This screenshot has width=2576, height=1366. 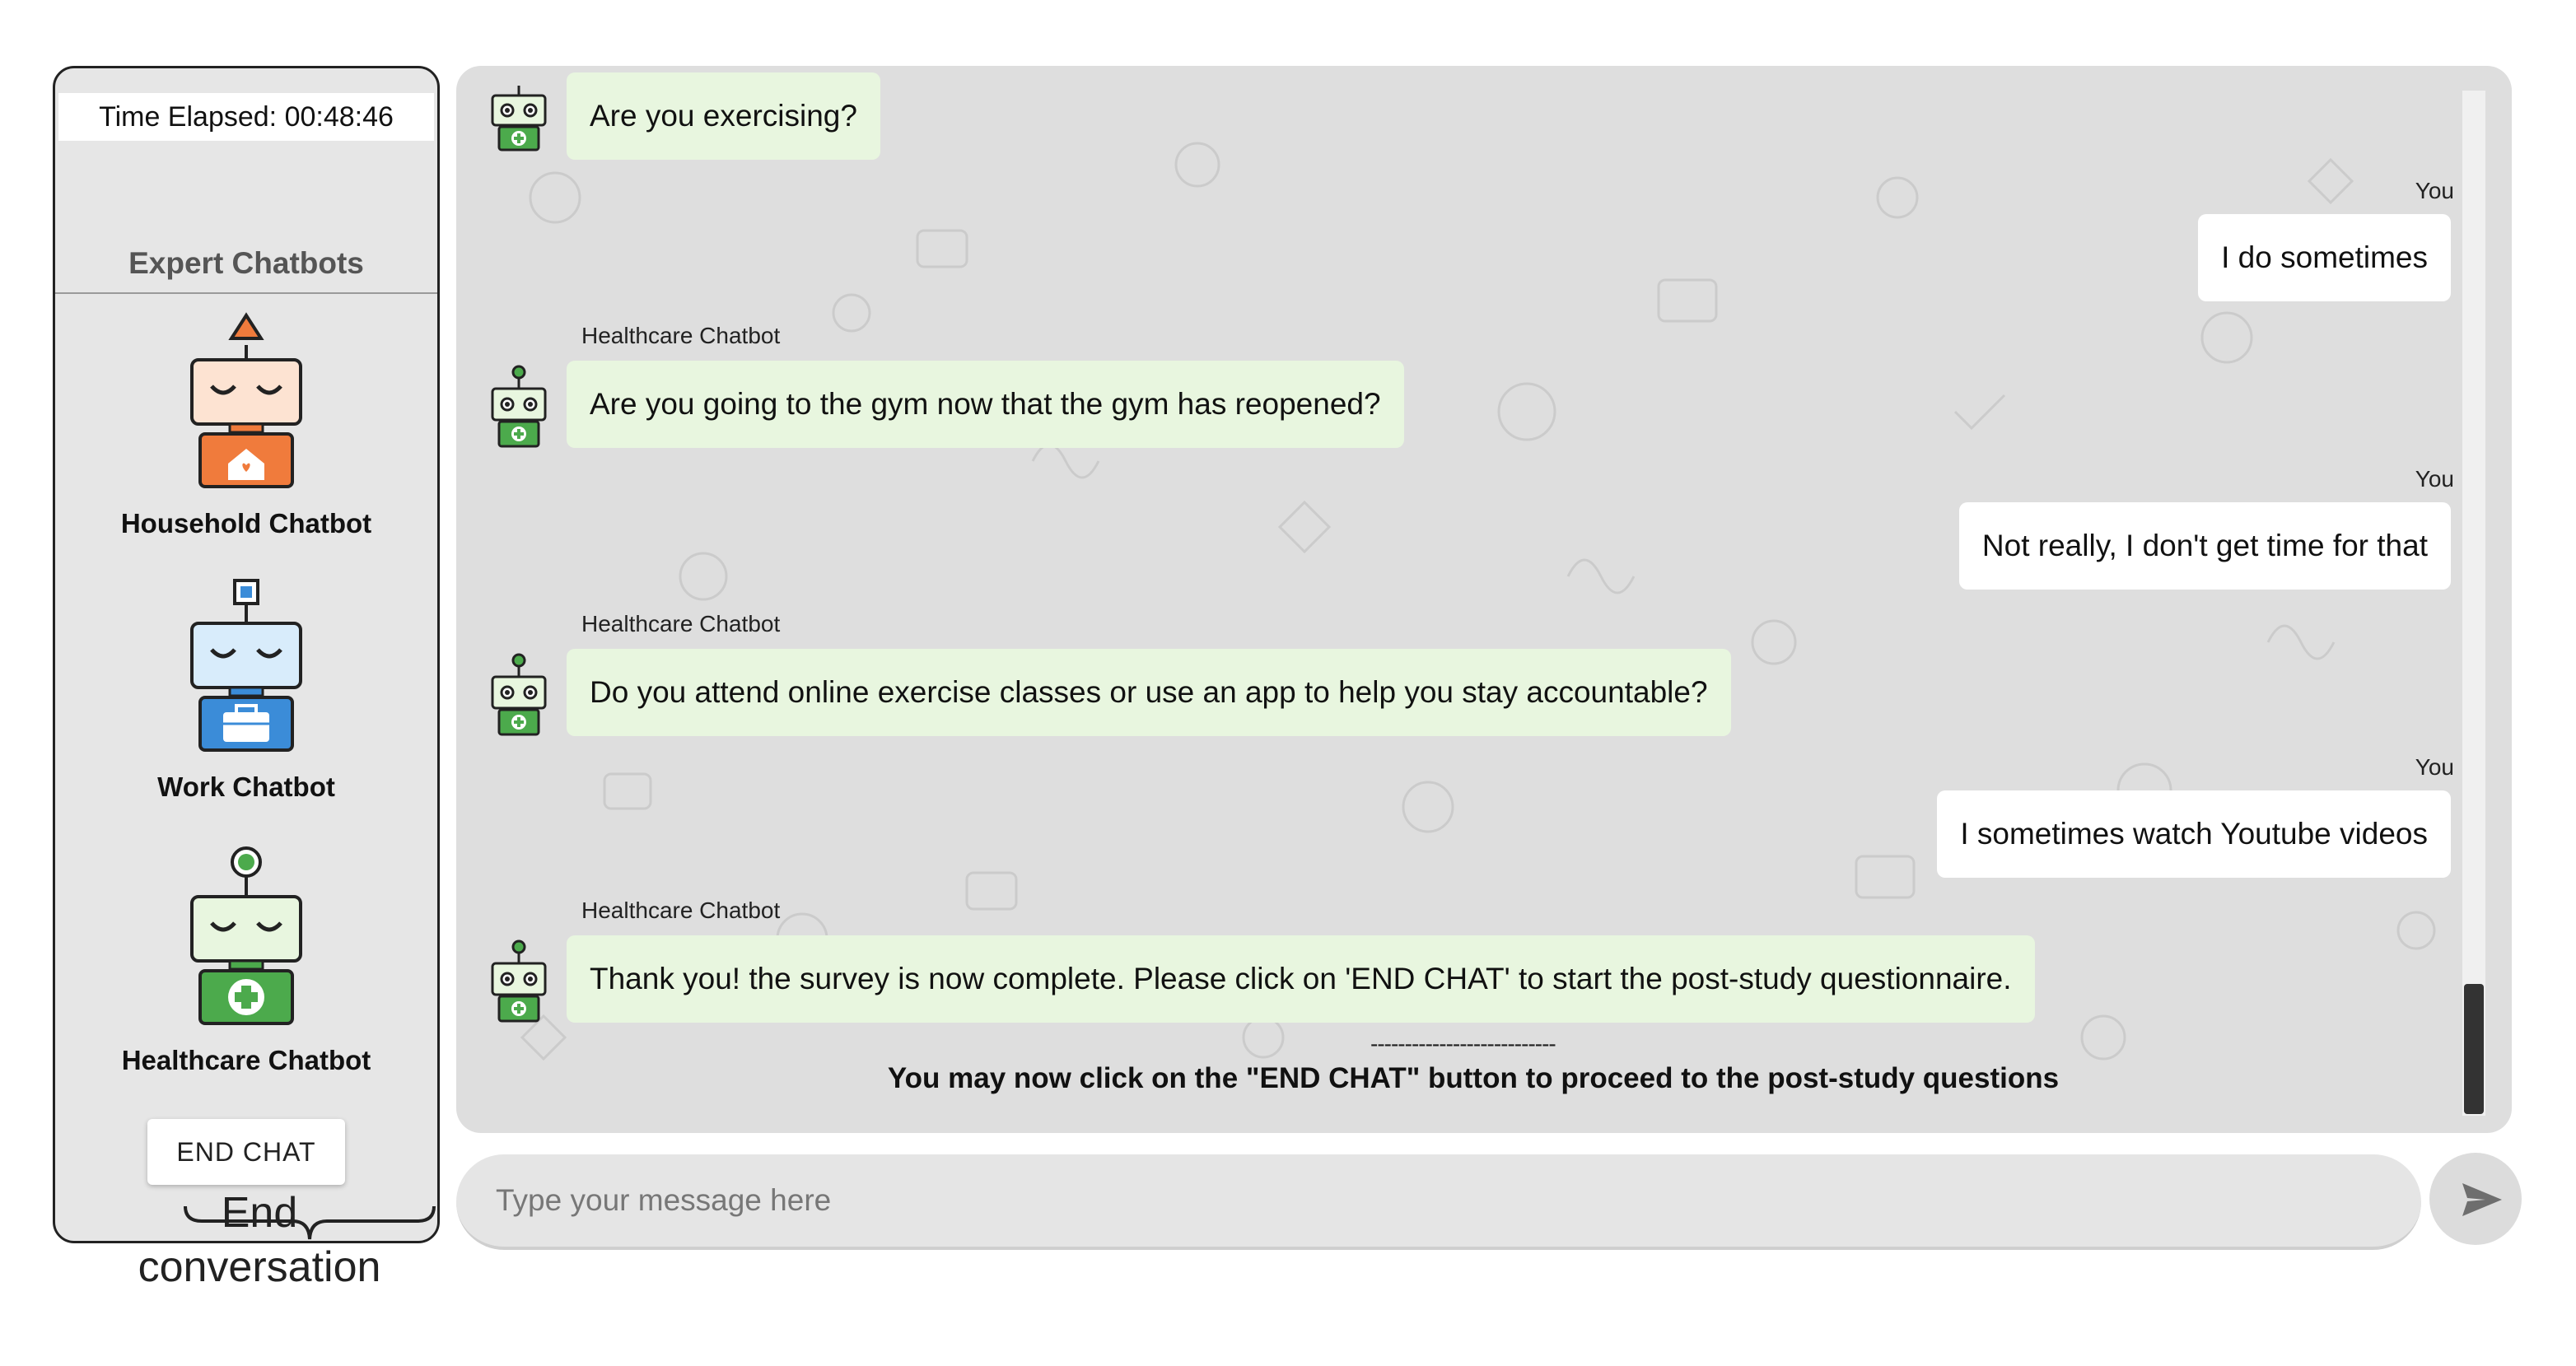 What do you see at coordinates (246, 787) in the screenshot?
I see `work-chatbot-label: Work Chatbot` at bounding box center [246, 787].